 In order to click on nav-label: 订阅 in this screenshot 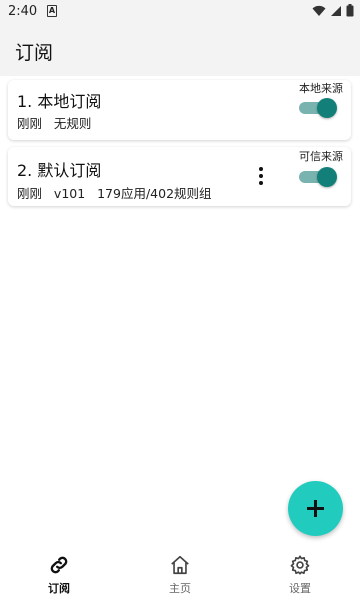, I will do `click(59, 588)`.